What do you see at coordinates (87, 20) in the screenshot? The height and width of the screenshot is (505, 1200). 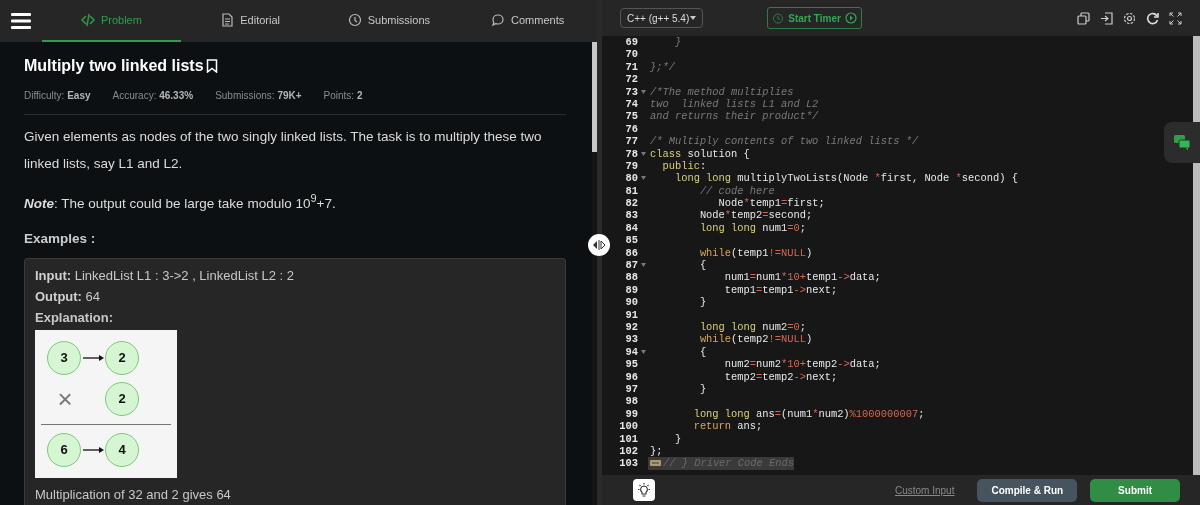 I see `code-icon` at bounding box center [87, 20].